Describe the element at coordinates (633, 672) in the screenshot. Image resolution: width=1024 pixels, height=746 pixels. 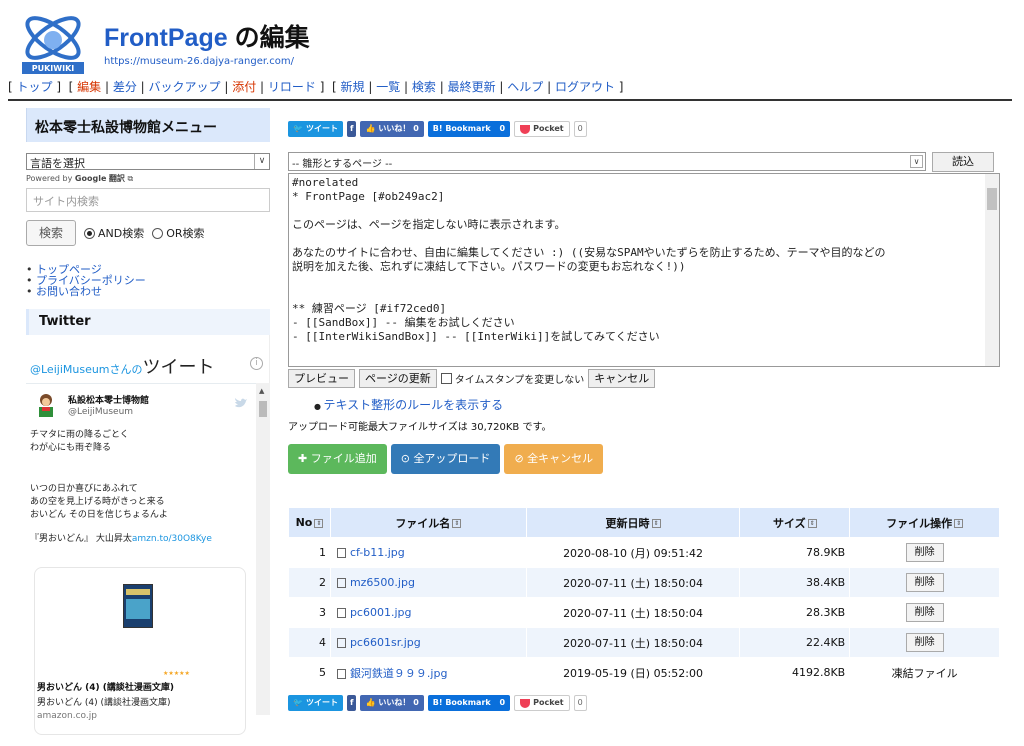
I see `row-date: 2019-05-19 (日) 05:52:00` at that location.